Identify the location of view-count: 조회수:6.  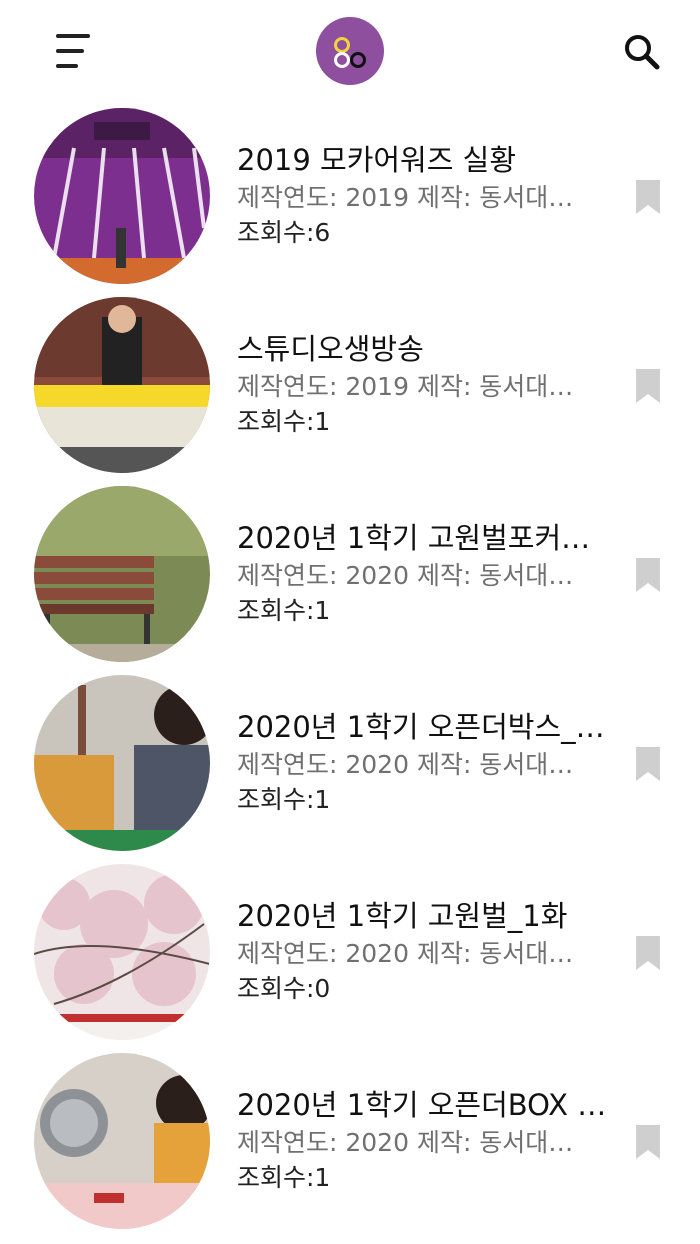
(284, 232).